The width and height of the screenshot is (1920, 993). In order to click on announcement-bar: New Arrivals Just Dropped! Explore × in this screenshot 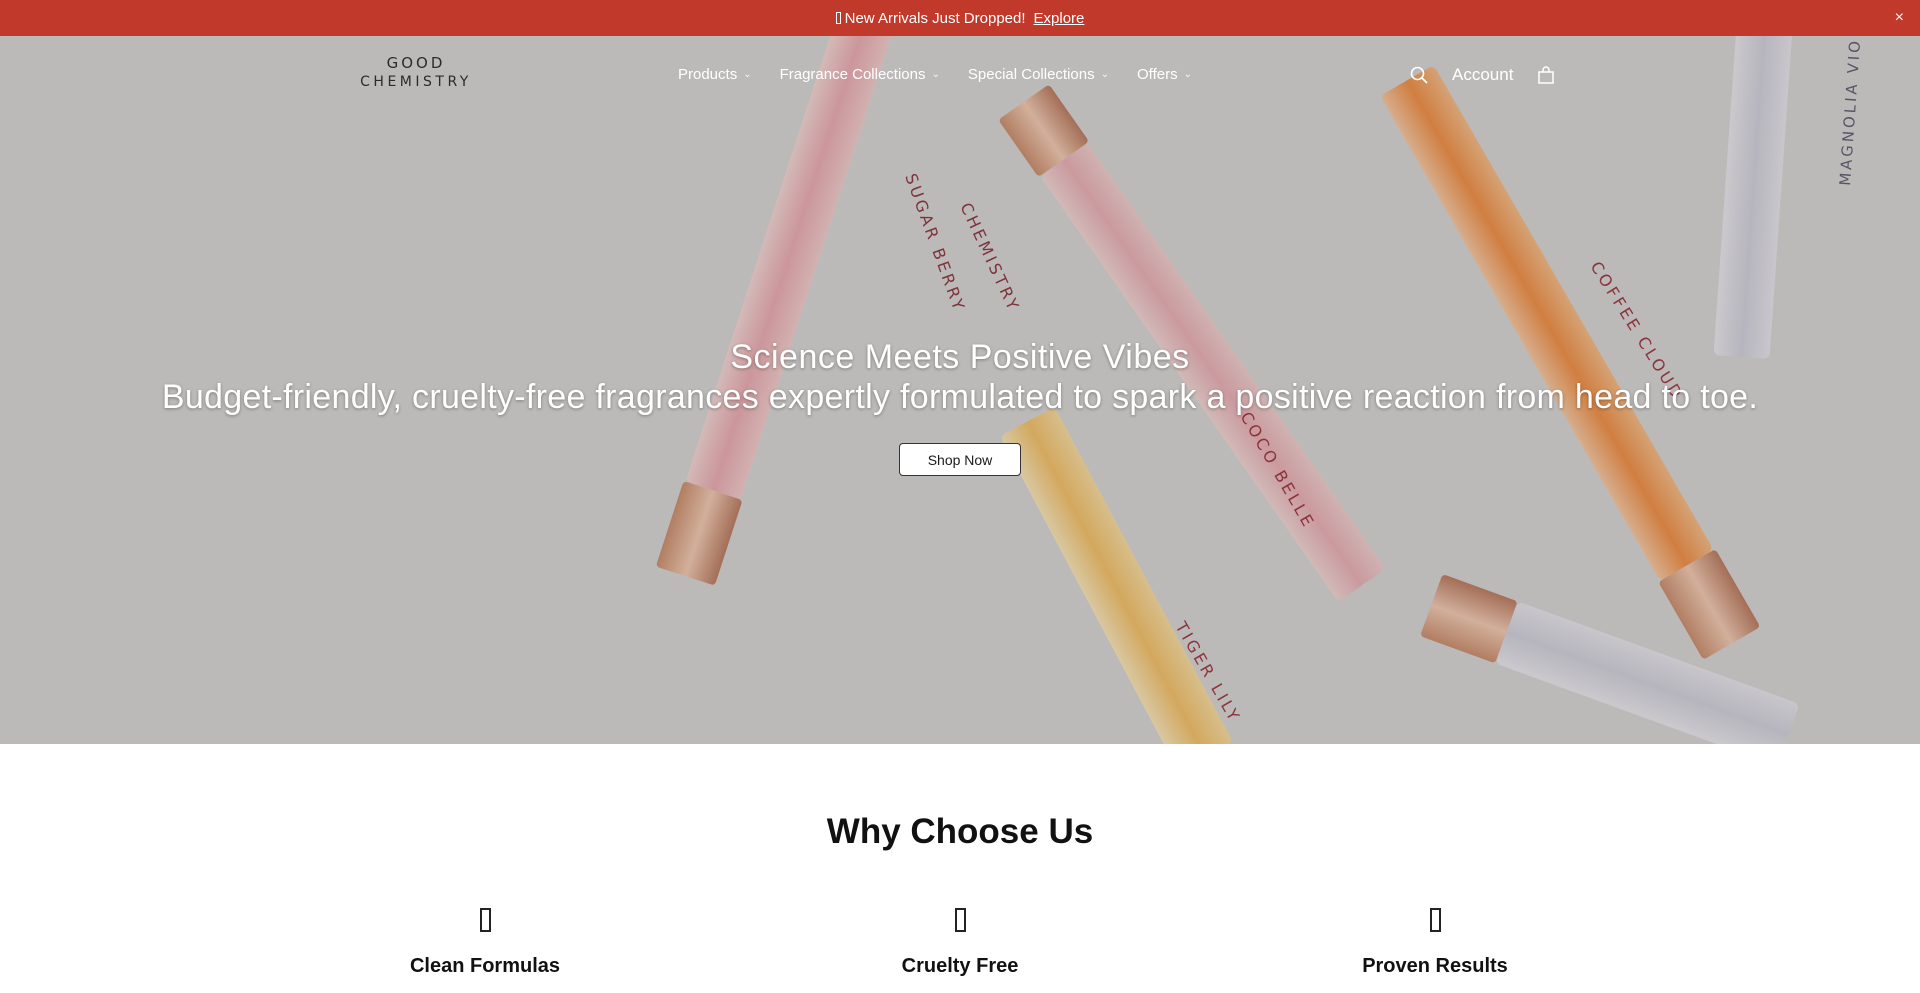, I will do `click(960, 18)`.